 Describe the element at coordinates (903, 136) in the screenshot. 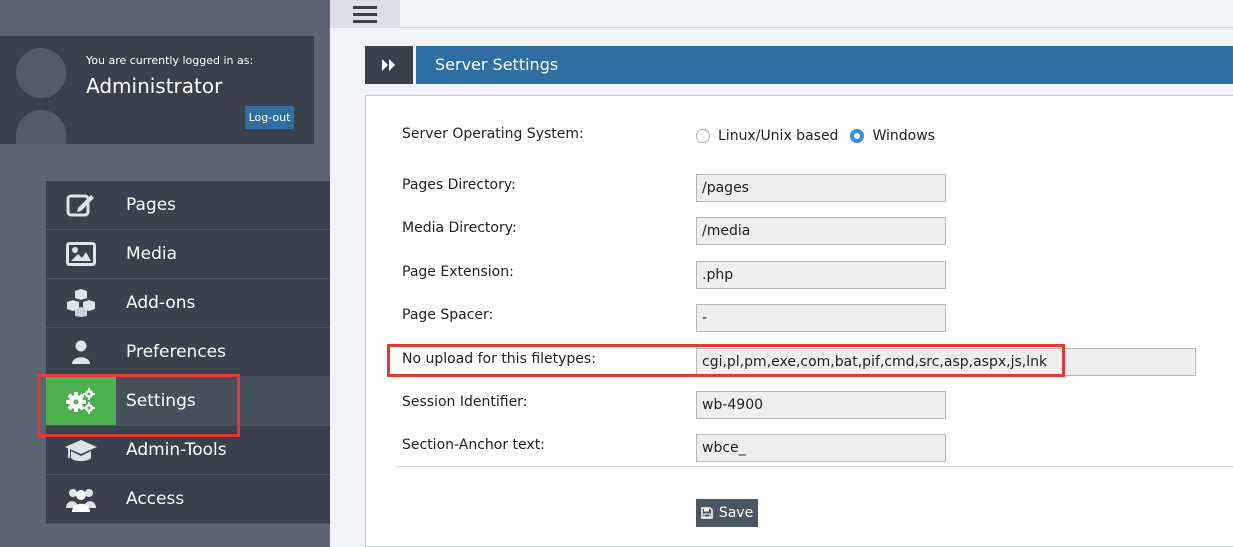

I see `radio-windows-label: Windows` at that location.